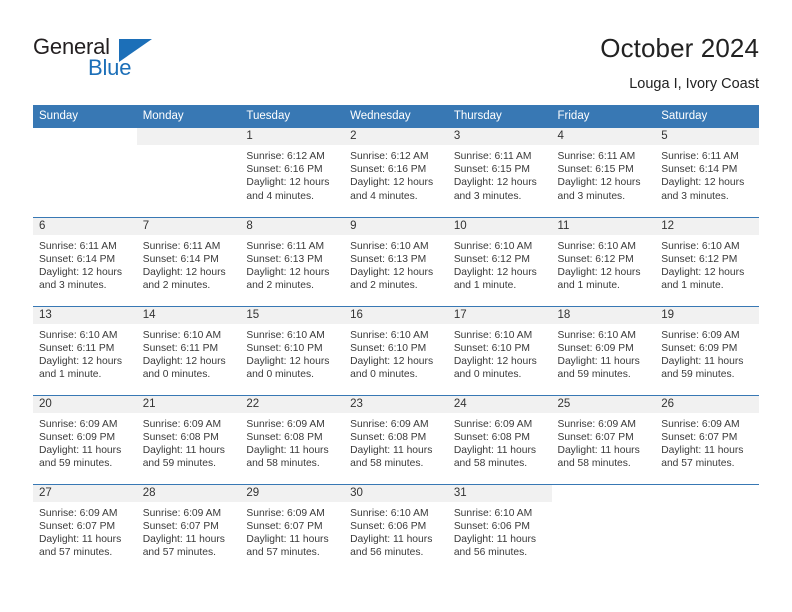 This screenshot has height=612, width=792. What do you see at coordinates (292, 315) in the screenshot?
I see `day-number: 15` at bounding box center [292, 315].